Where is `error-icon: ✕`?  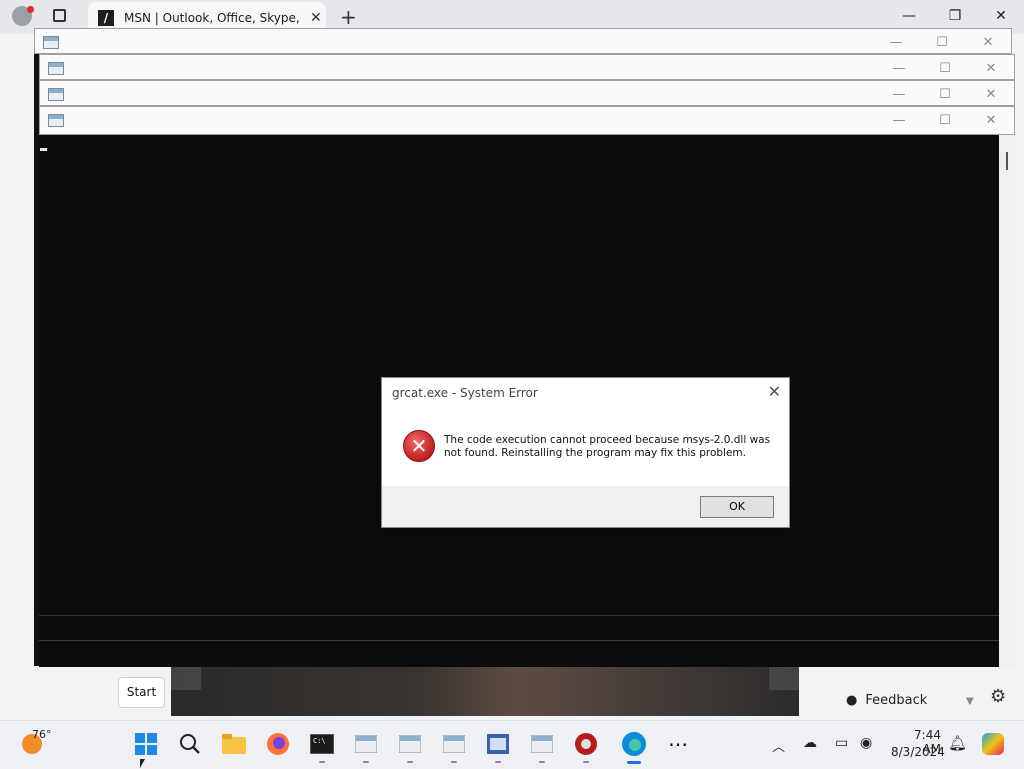 error-icon: ✕ is located at coordinates (419, 446).